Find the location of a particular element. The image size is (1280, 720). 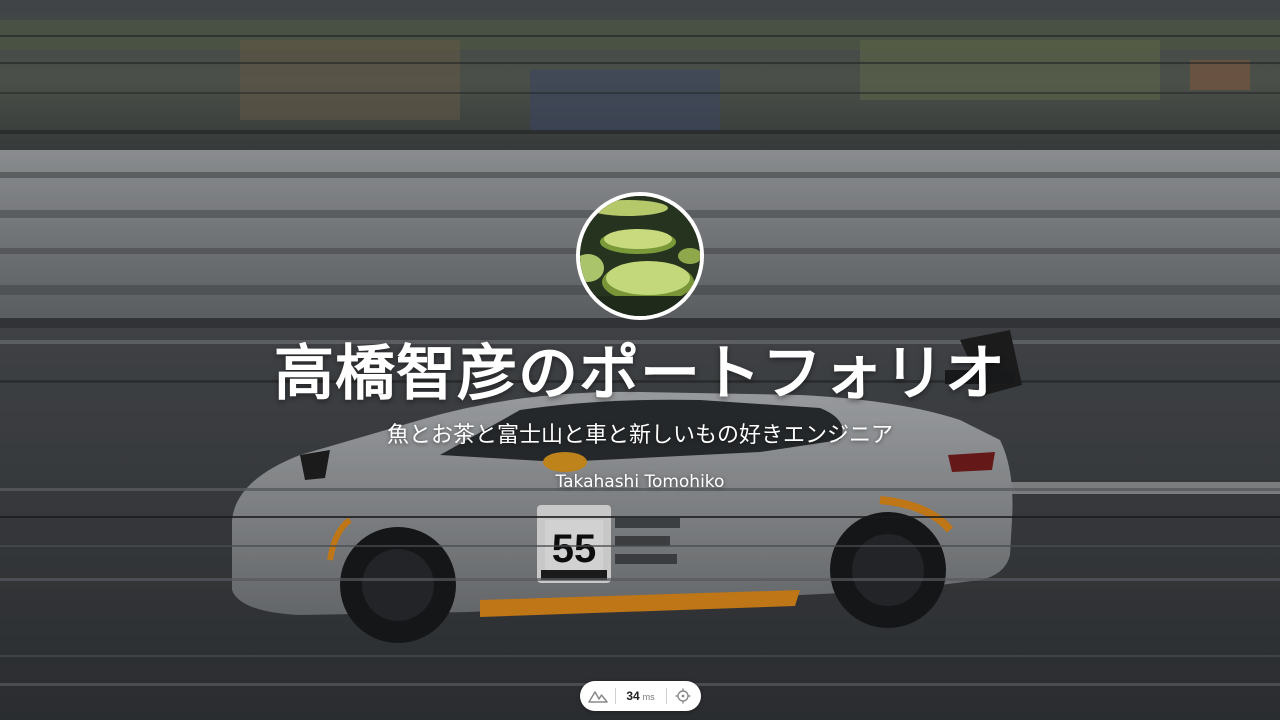

page-title: 高橋智彦のポートフォリオ is located at coordinates (640, 374).